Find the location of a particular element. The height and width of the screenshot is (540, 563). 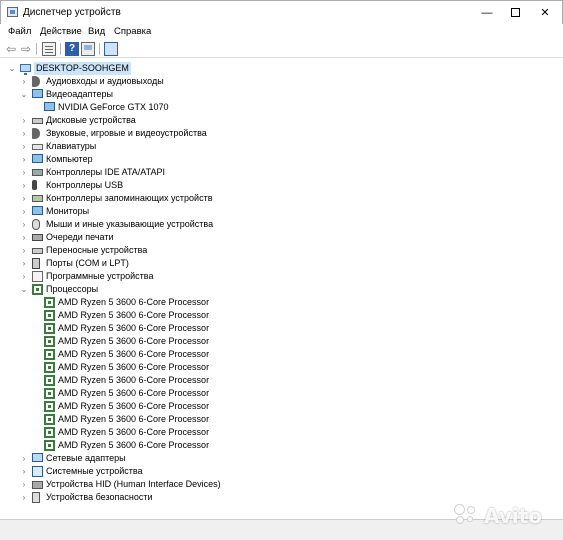

menu-file: Файл is located at coordinates (19, 31).